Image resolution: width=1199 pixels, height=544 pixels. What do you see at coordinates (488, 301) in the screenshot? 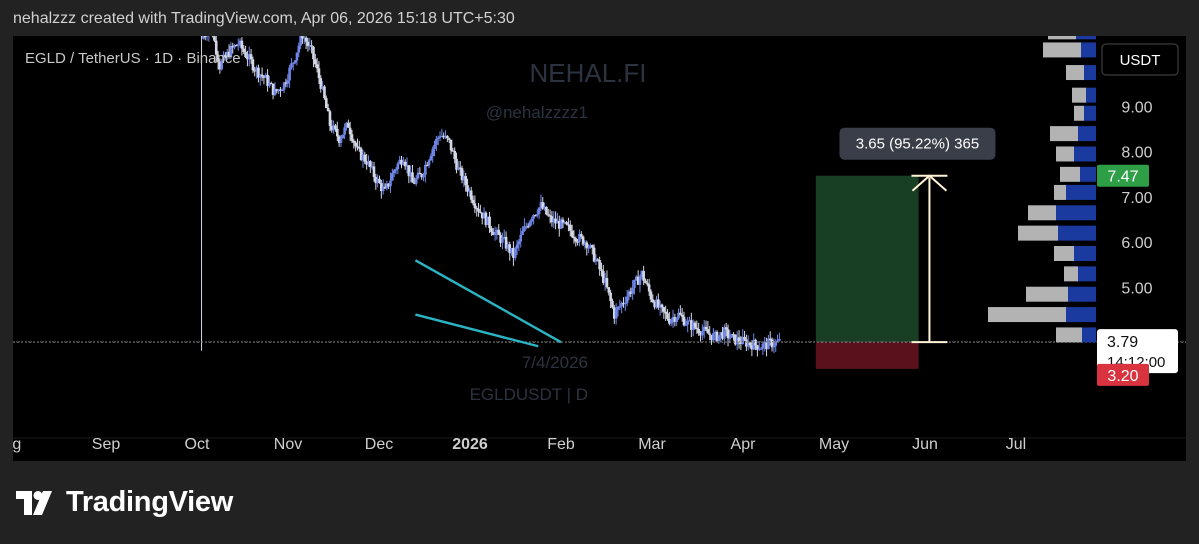
I see `wedge-upper-line` at bounding box center [488, 301].